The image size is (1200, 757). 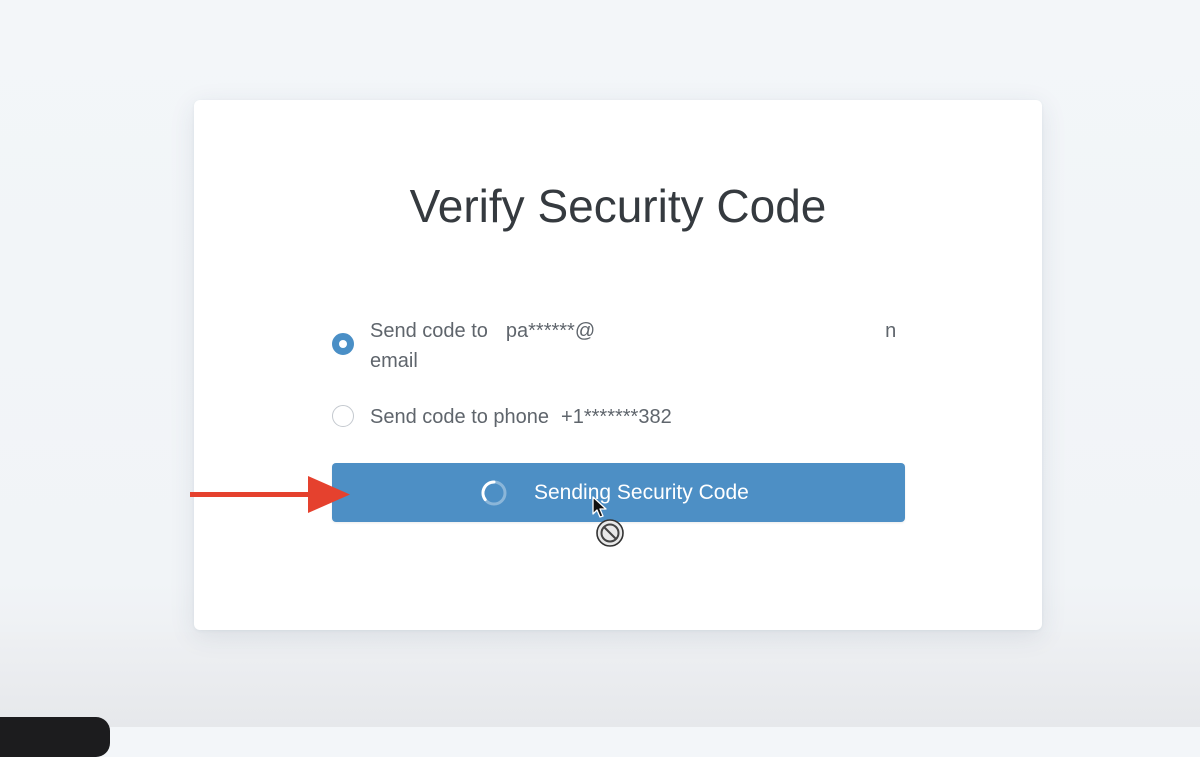 I want to click on send-to-email-option: Send code to pa******@ n email, so click(x=622, y=346).